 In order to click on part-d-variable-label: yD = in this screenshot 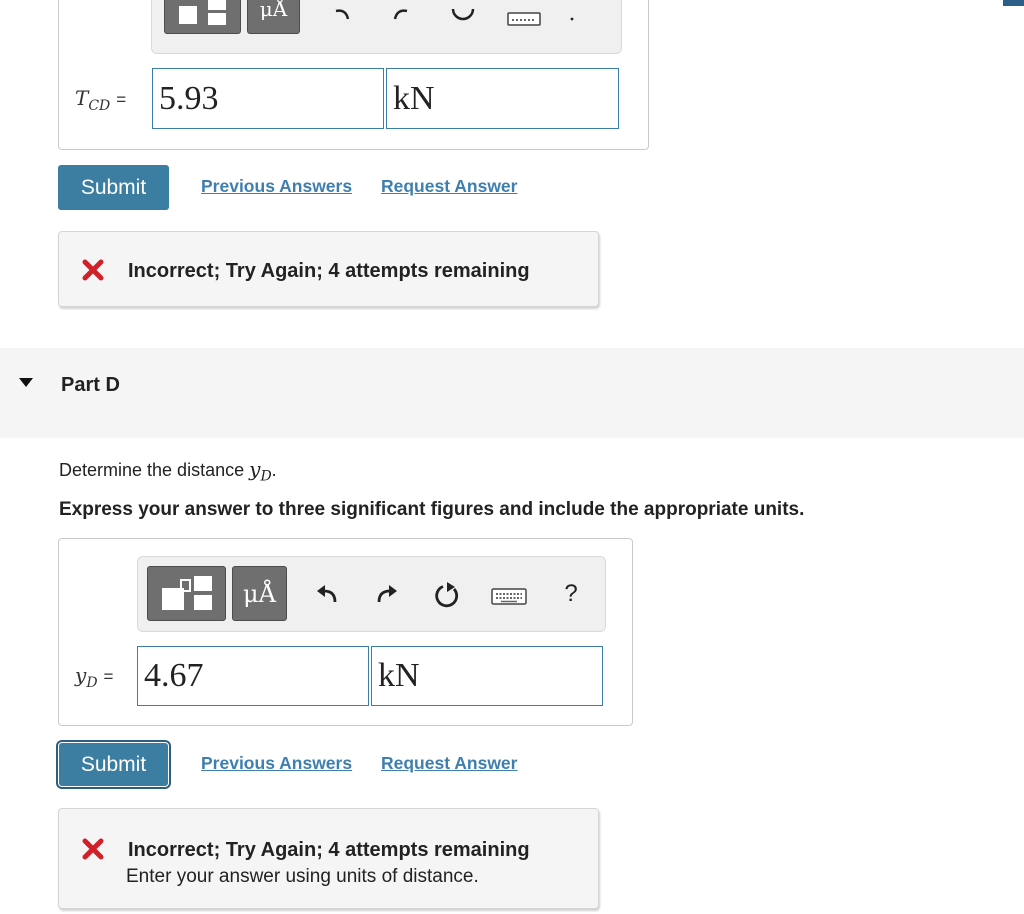, I will do `click(94, 677)`.